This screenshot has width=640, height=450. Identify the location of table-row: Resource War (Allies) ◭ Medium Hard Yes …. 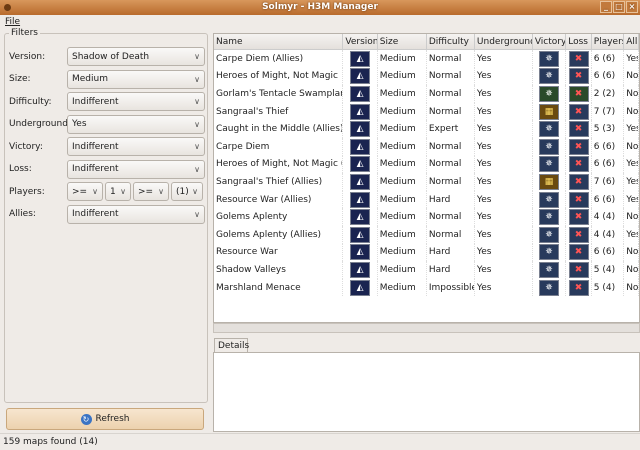
(426, 199).